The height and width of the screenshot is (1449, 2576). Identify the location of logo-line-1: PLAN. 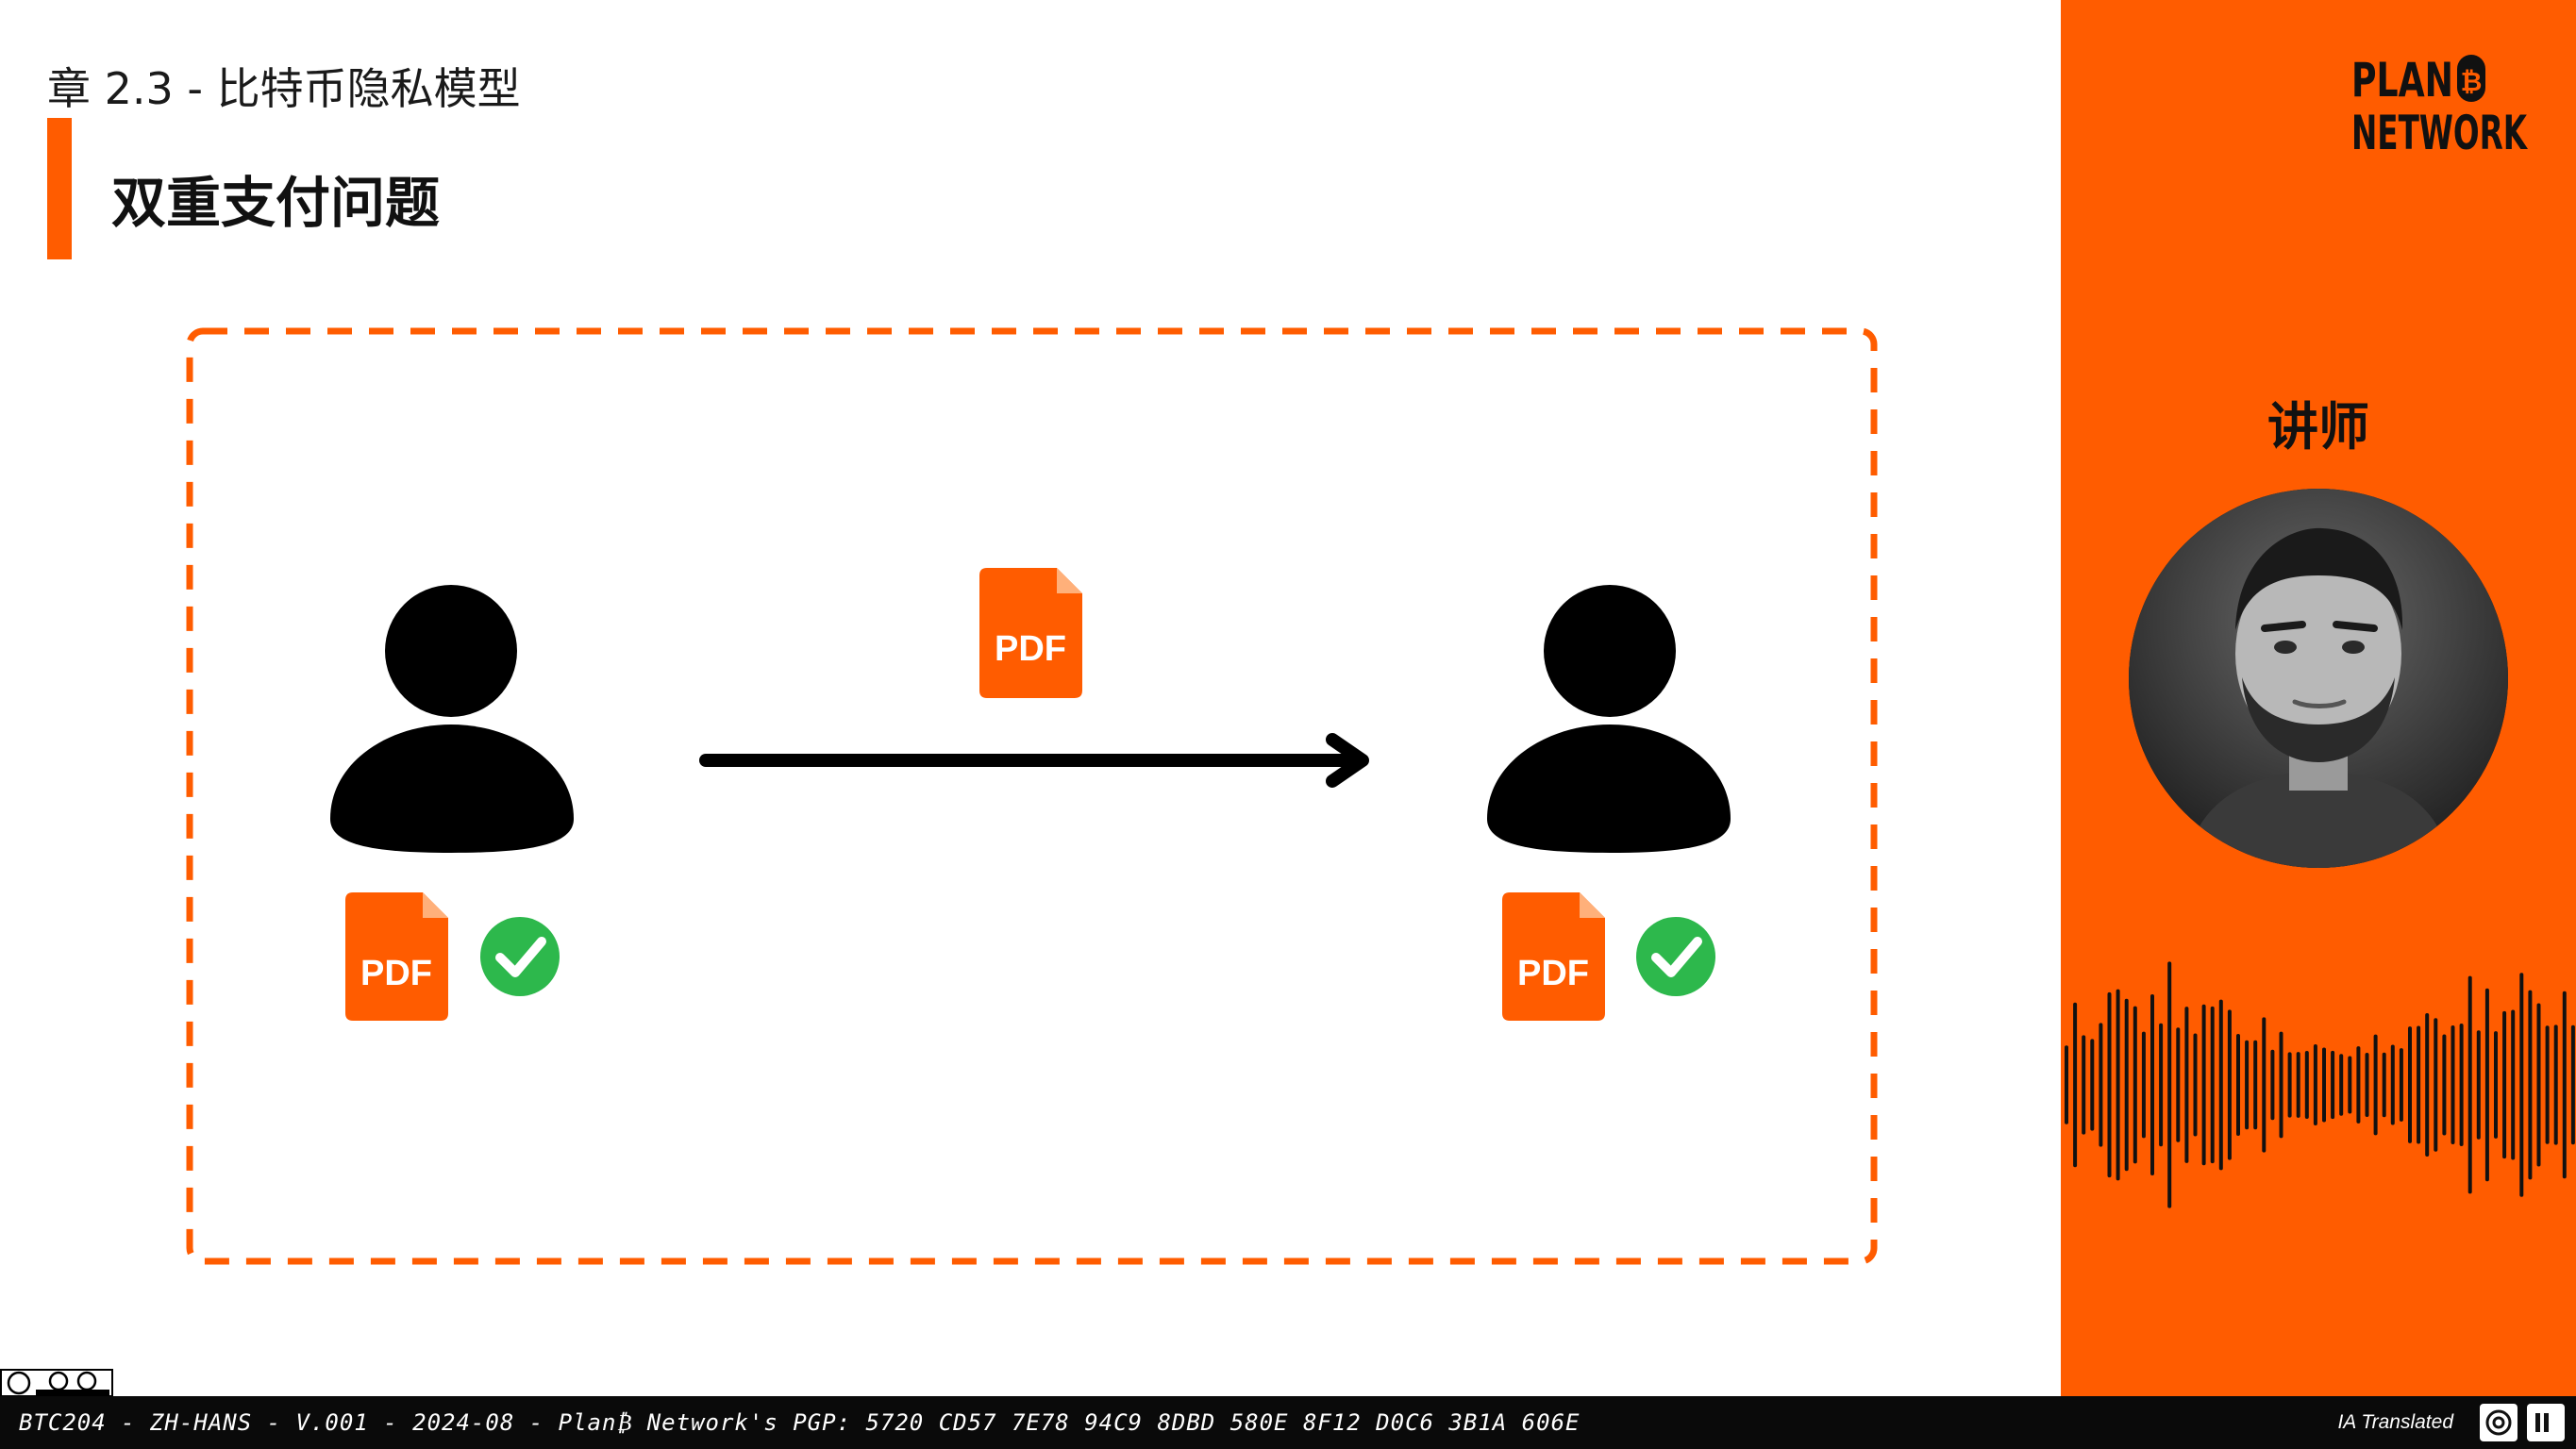
(2402, 81).